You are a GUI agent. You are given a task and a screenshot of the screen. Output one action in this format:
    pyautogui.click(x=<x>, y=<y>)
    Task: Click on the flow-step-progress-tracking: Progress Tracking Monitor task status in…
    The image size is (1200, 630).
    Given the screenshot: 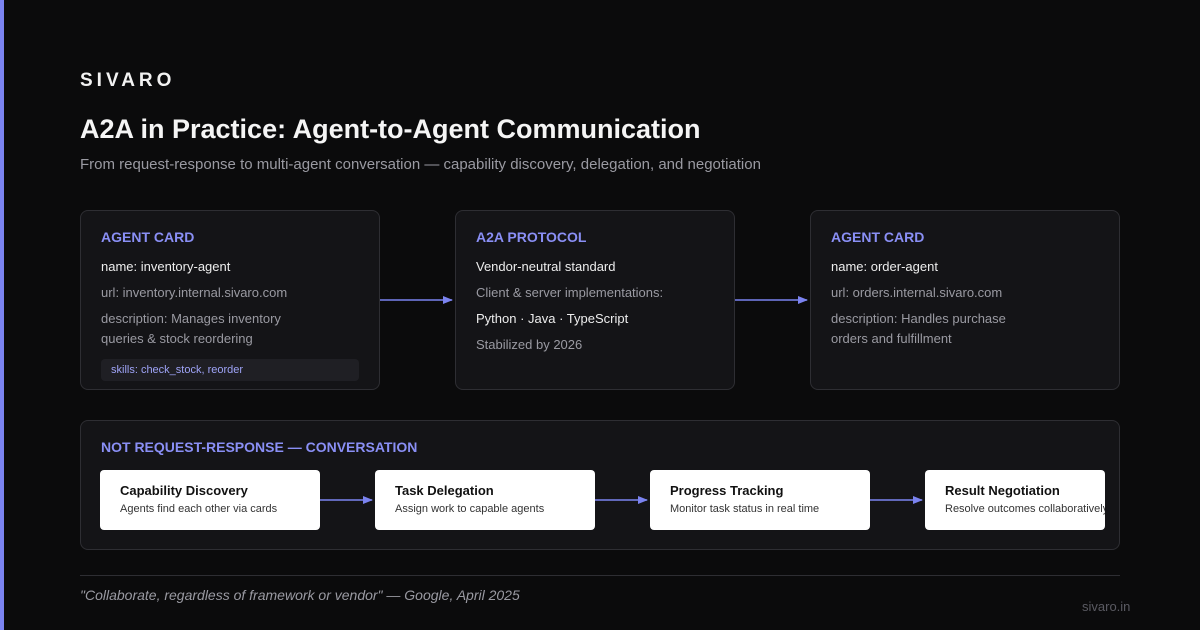 What is the action you would take?
    pyautogui.click(x=760, y=500)
    